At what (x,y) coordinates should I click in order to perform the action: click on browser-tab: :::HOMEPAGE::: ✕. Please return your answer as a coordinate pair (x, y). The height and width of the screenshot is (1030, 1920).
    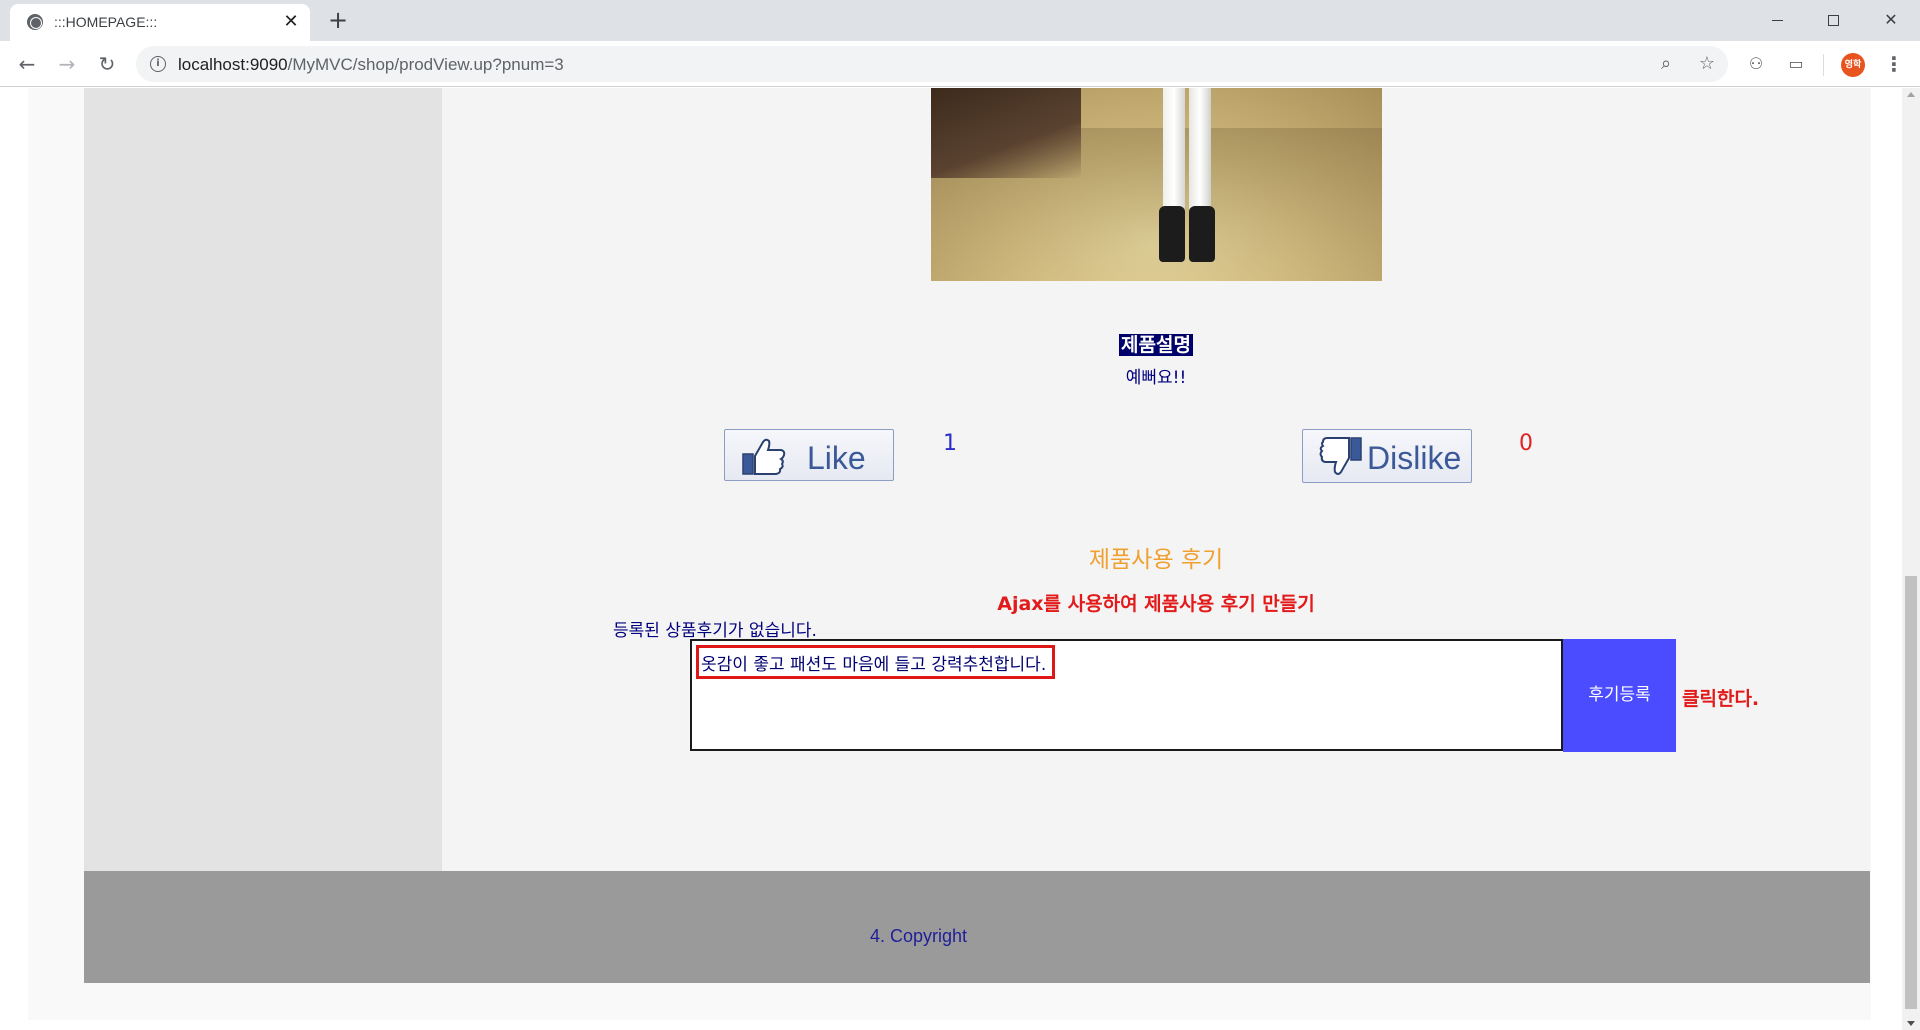
    Looking at the image, I should click on (160, 22).